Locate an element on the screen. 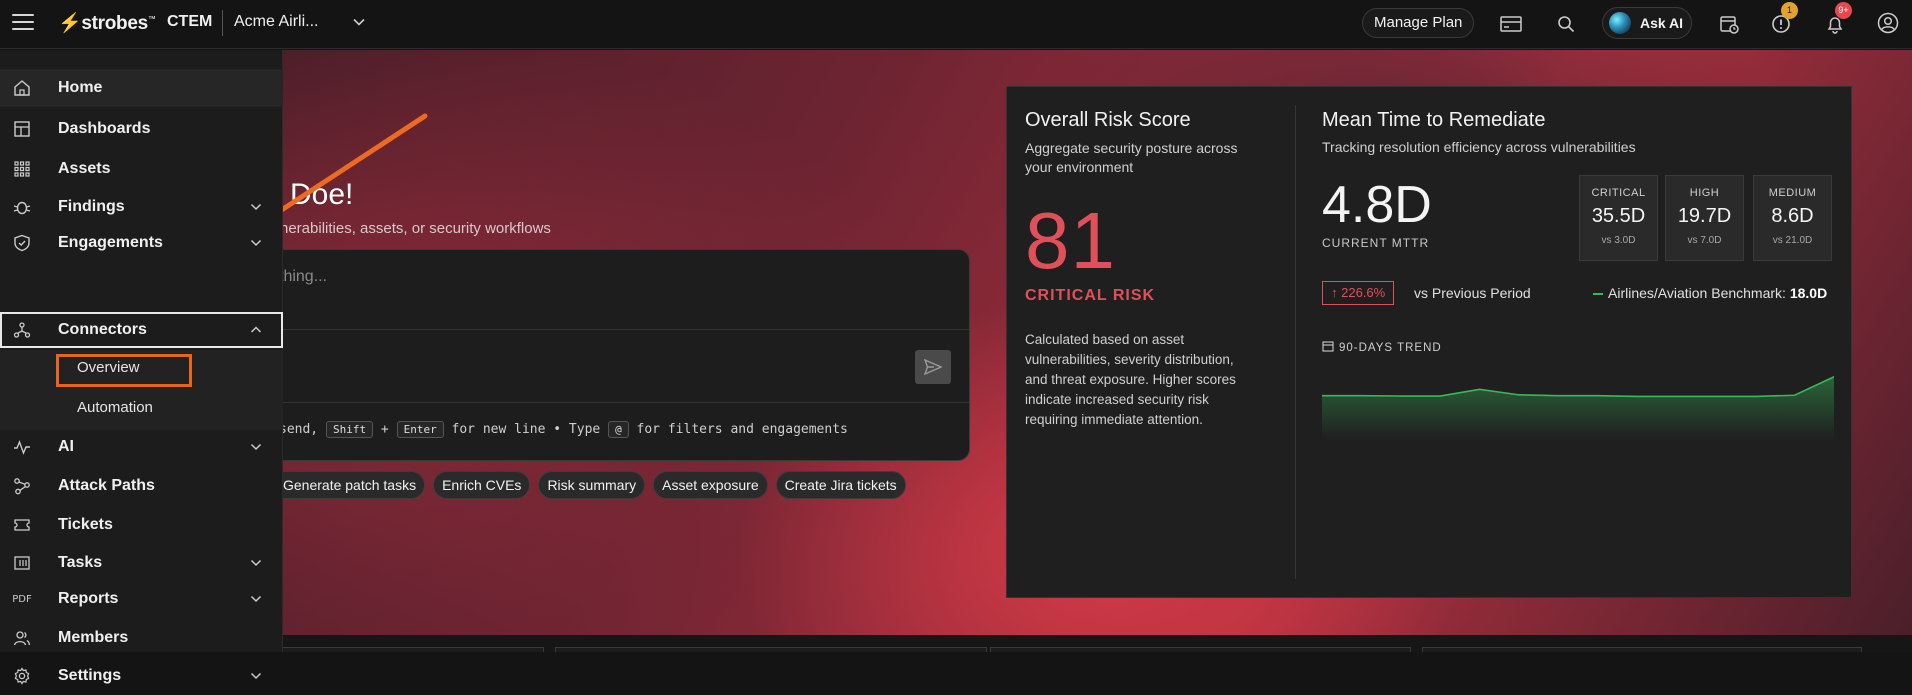 The image size is (1912, 695). sidebar-item-label: Tasks is located at coordinates (80, 562).